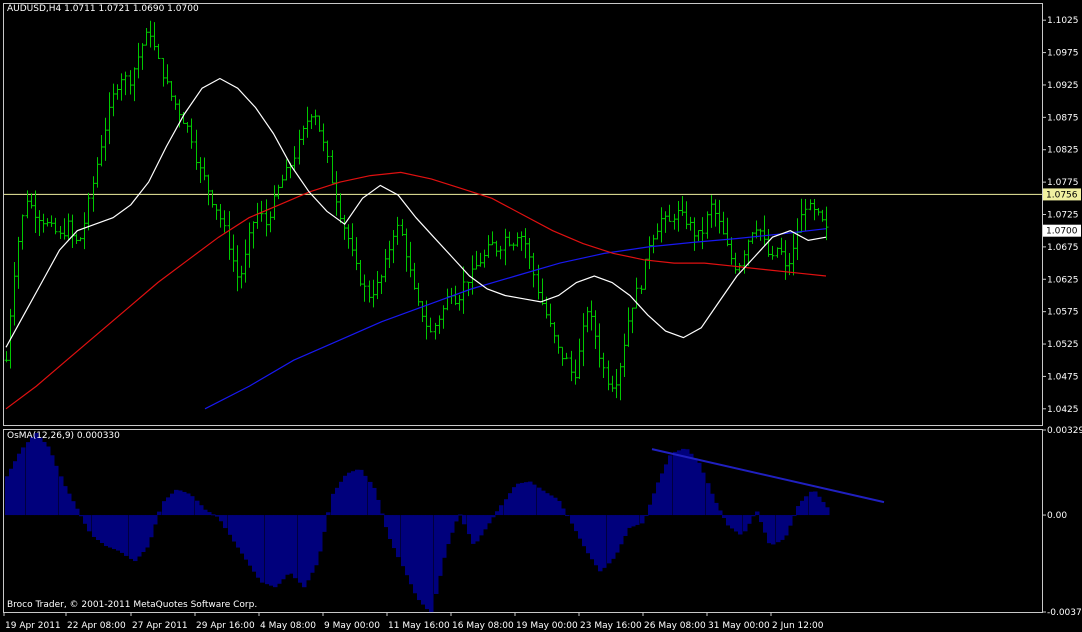 This screenshot has width=1082, height=632. Describe the element at coordinates (288, 626) in the screenshot. I see `x-tick-label: 4 May 08:00` at that location.